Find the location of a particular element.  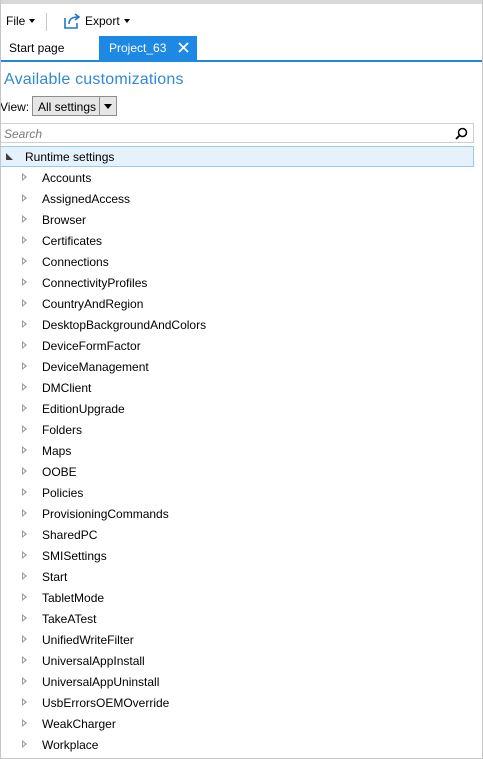

tree-item-label: DeviceFormFactor is located at coordinates (91, 346).